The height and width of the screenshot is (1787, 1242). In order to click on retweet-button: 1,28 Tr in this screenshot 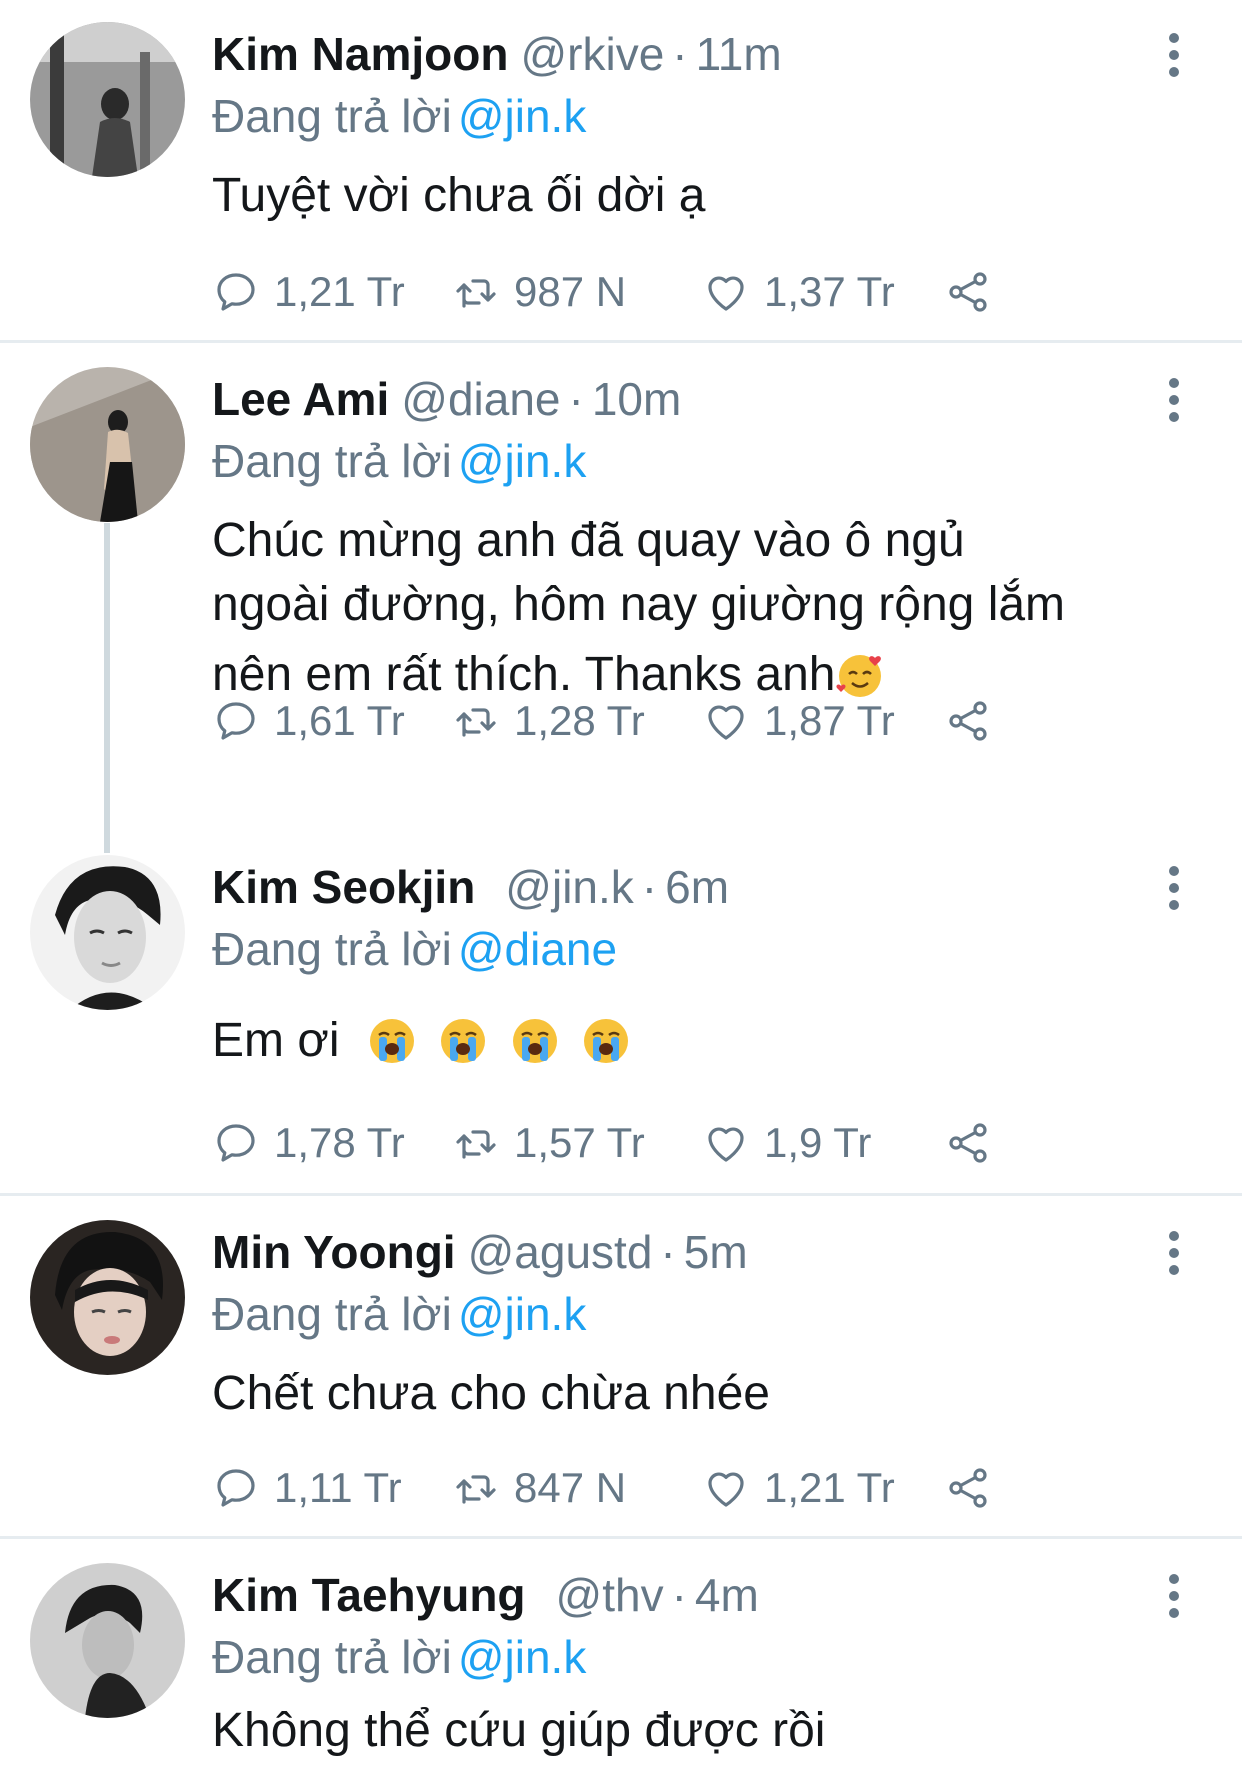, I will do `click(548, 721)`.